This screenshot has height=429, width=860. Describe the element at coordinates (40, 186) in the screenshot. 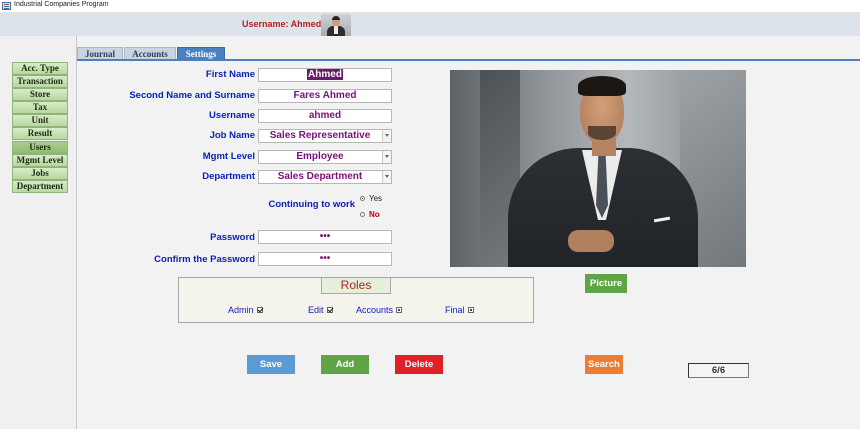

I see `sidebar-item-department: Department` at that location.